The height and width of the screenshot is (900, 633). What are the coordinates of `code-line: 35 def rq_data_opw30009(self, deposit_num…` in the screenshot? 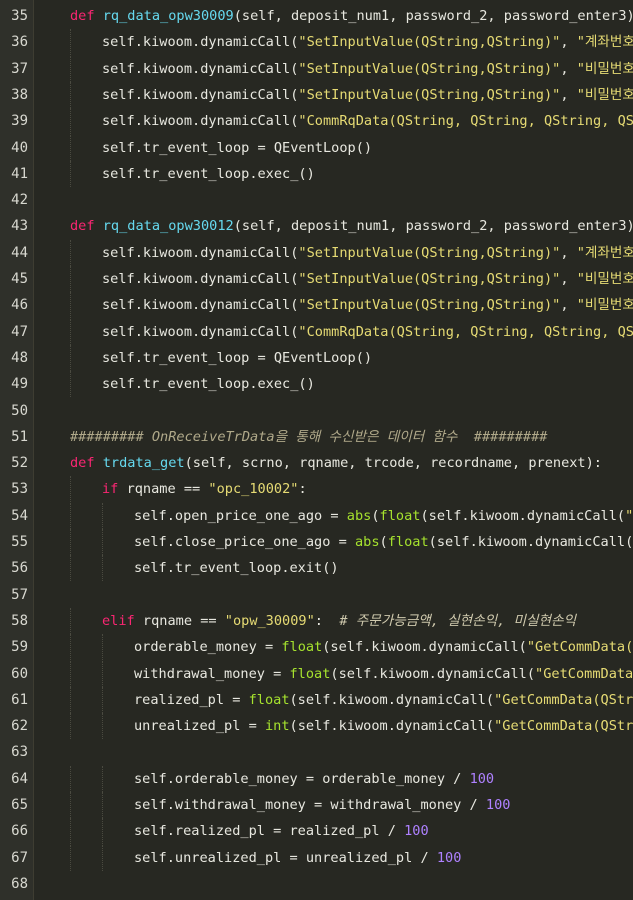 It's located at (316, 16).